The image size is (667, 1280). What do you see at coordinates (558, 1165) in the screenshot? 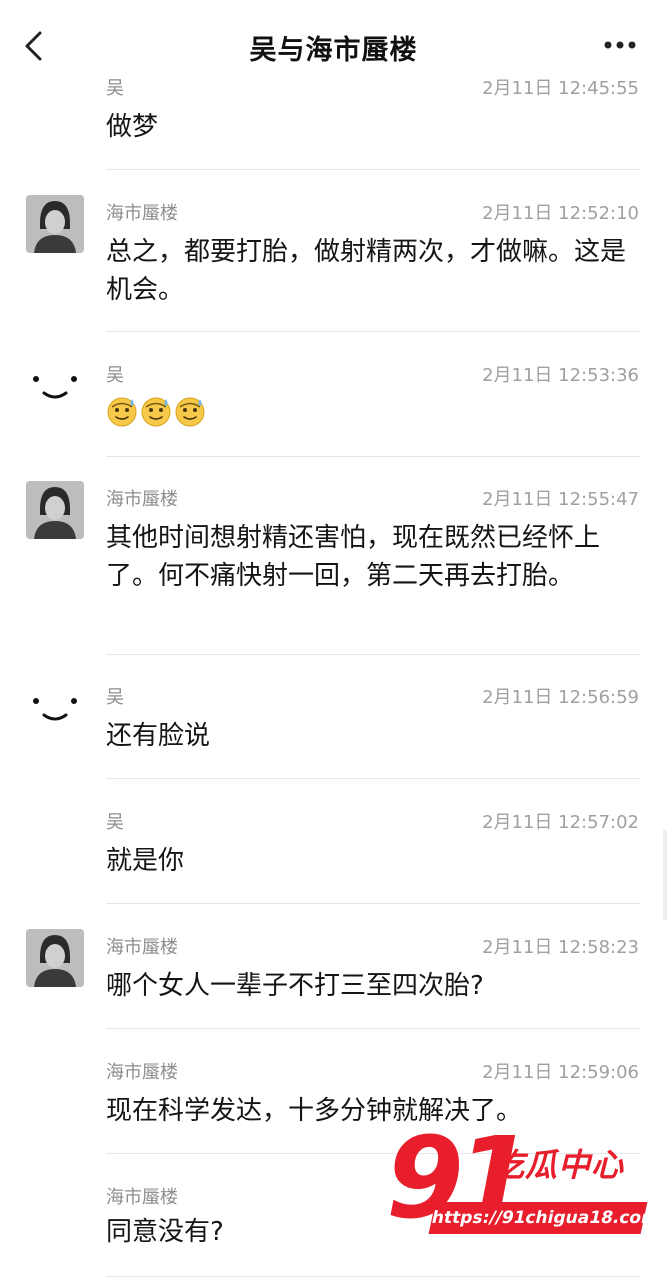
I see `watermark-brand: 吃瓜中心` at bounding box center [558, 1165].